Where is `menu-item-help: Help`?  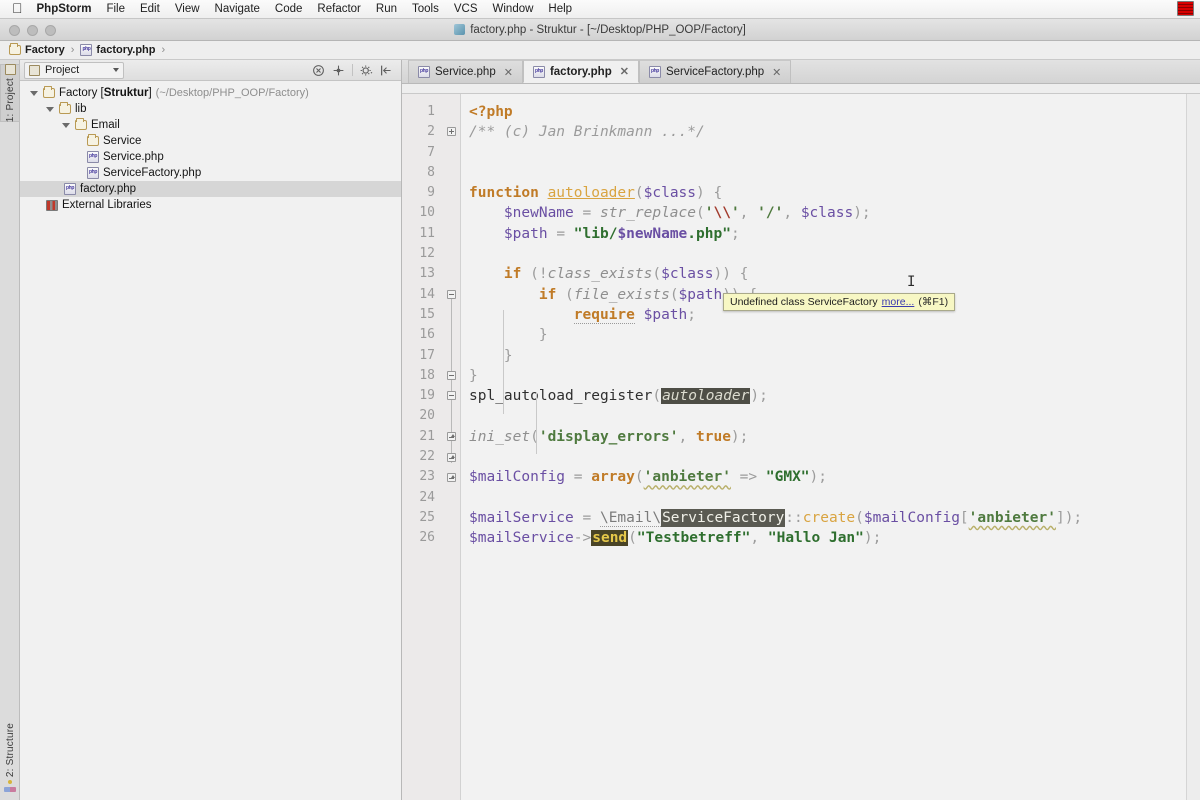 menu-item-help: Help is located at coordinates (560, 9).